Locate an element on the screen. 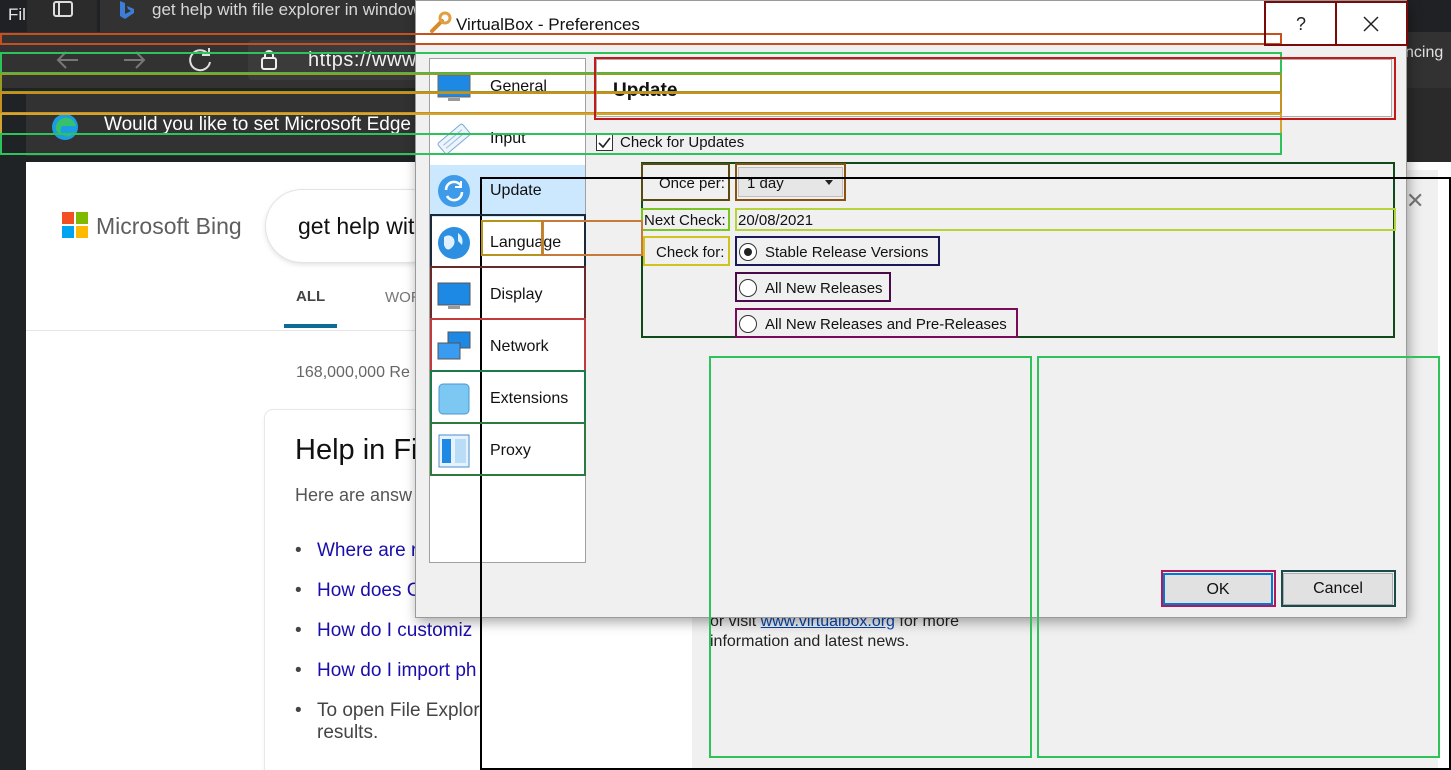  bing-icon is located at coordinates (127, 10).